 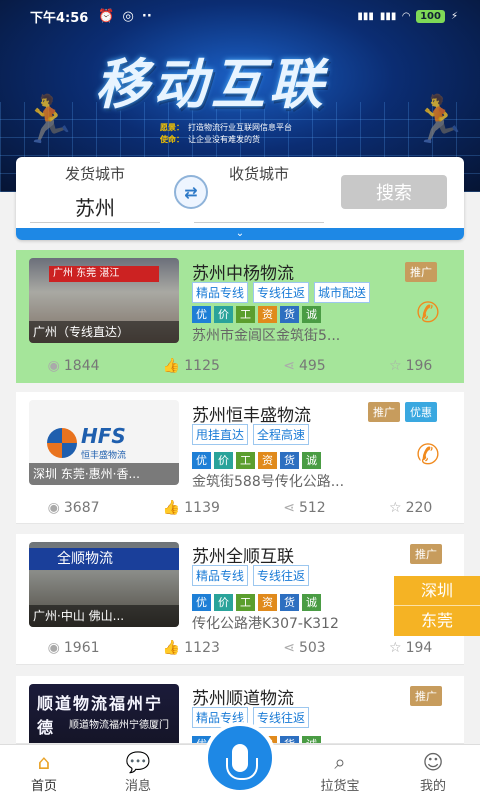 What do you see at coordinates (421, 412) in the screenshot?
I see `discount-badge: 优惠` at bounding box center [421, 412].